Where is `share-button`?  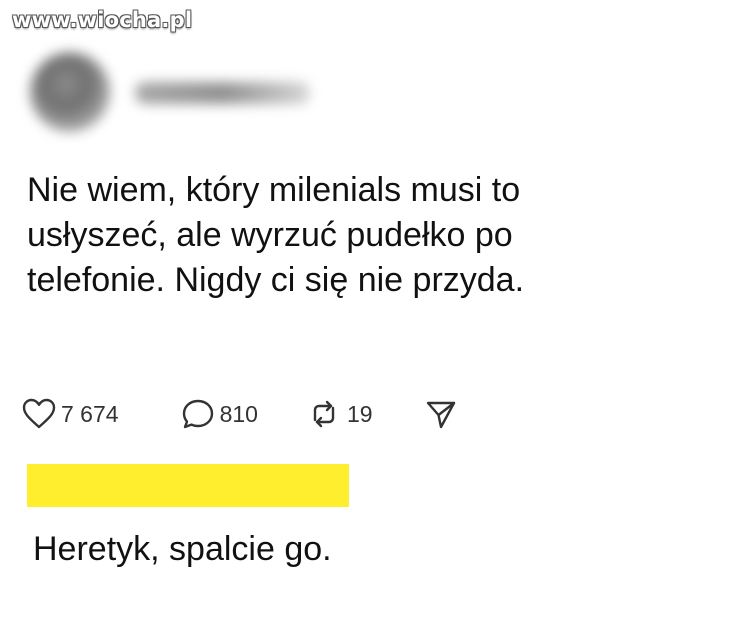 share-button is located at coordinates (441, 414).